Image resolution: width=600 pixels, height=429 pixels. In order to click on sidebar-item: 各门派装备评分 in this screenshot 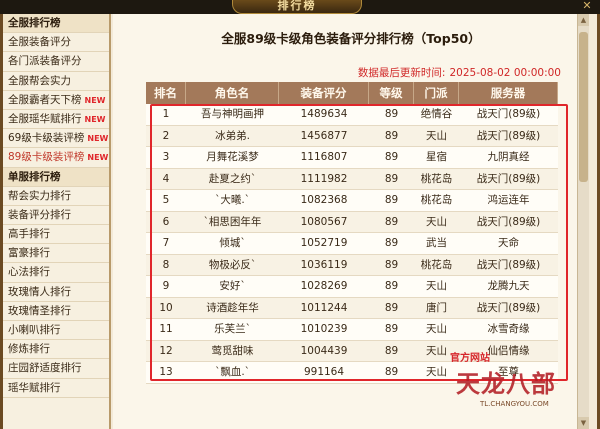, I will do `click(56, 62)`.